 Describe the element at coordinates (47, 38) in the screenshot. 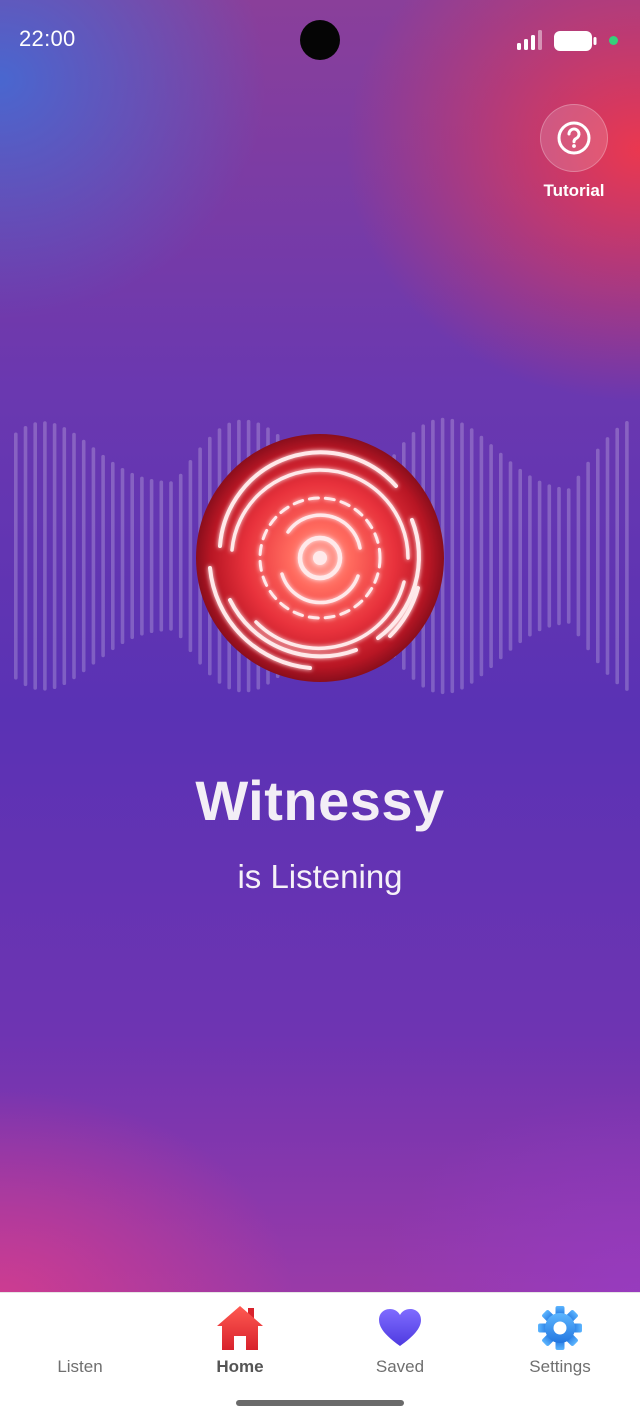

I see `status-time: 22:00` at that location.